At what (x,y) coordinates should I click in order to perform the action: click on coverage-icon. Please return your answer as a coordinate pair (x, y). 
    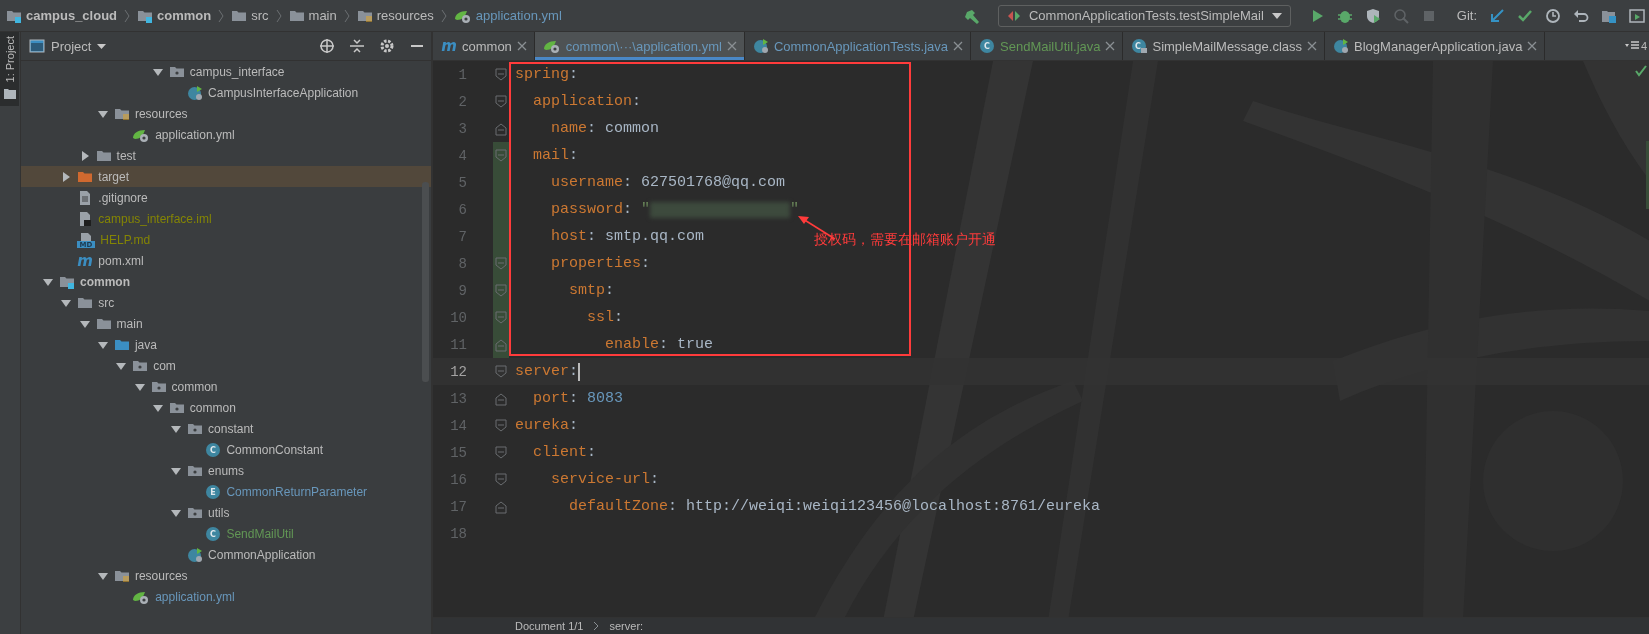
    Looking at the image, I should click on (1372, 15).